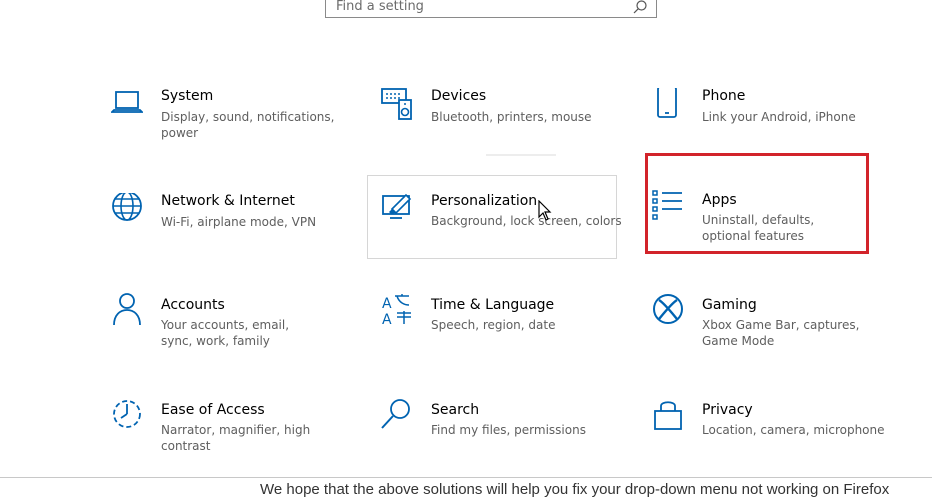 This screenshot has height=498, width=932. Describe the element at coordinates (397, 206) in the screenshot. I see `paint-icon` at that location.